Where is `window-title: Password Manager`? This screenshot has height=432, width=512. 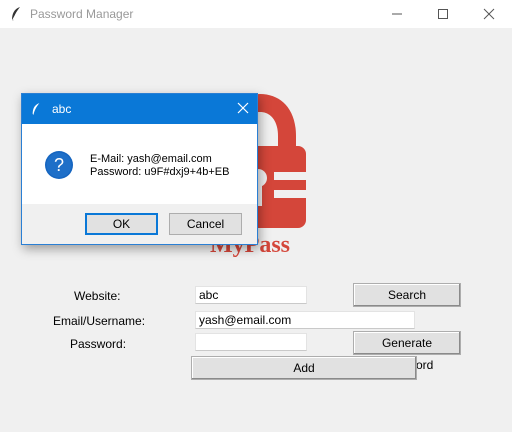 window-title: Password Manager is located at coordinates (82, 14).